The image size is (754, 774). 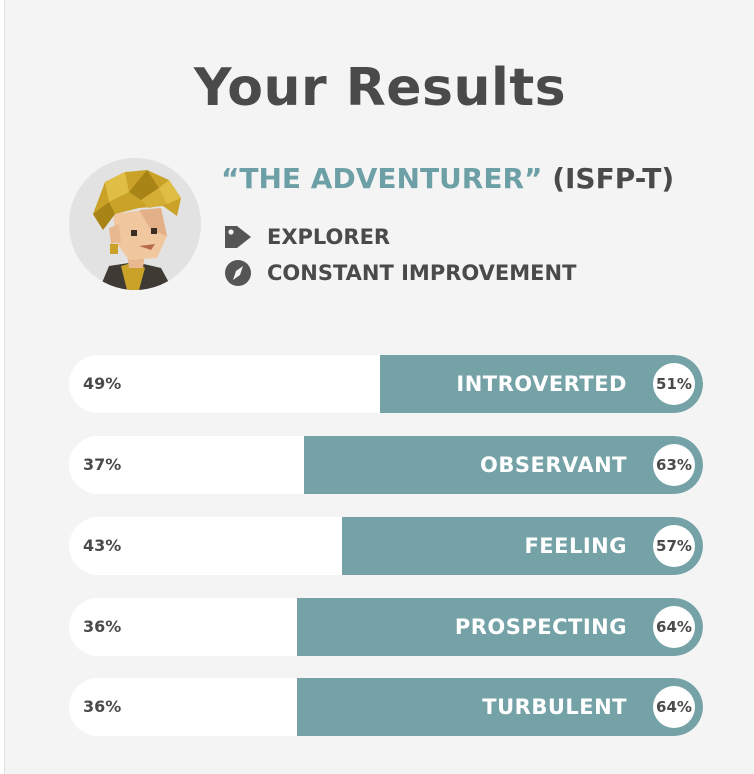 I want to click on trait-left-percent: 43%, so click(x=102, y=545).